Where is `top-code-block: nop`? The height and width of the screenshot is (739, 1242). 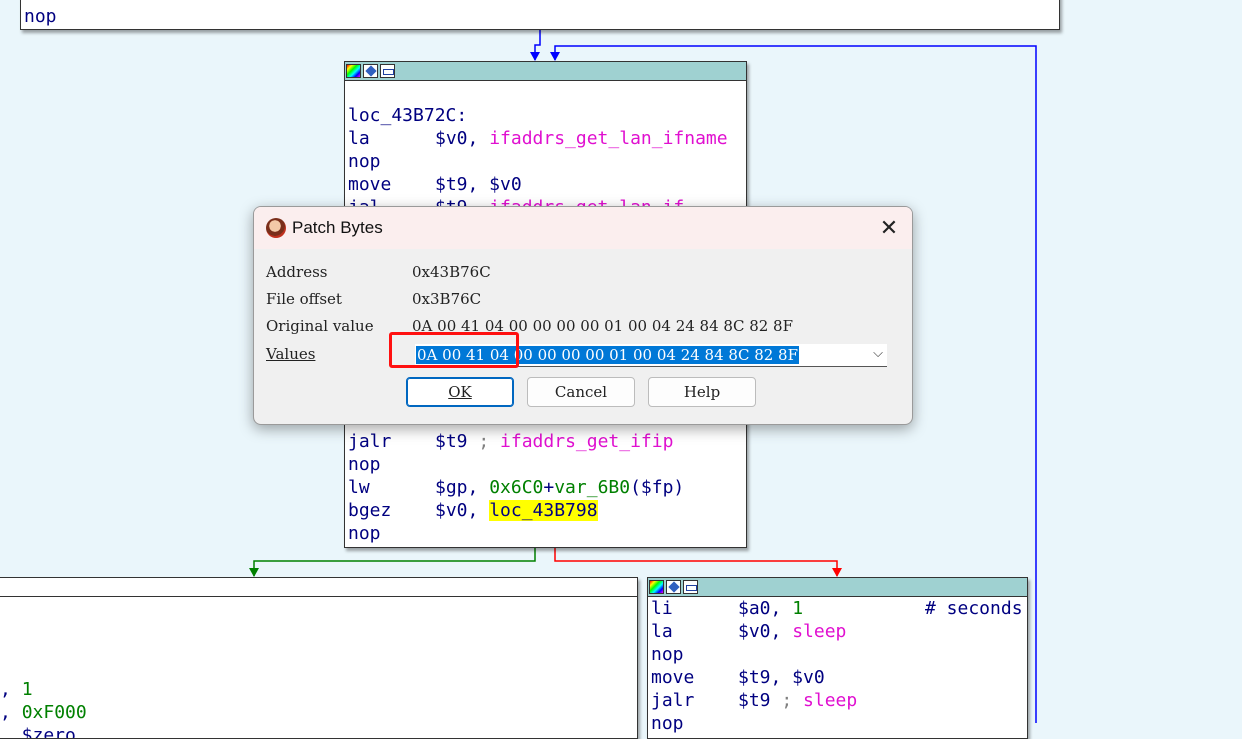
top-code-block: nop is located at coordinates (540, 15).